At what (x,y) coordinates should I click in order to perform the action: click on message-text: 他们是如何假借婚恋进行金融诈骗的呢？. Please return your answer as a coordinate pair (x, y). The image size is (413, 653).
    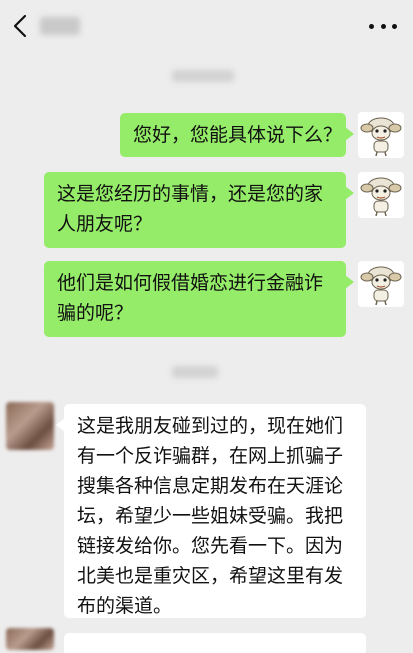
    Looking at the image, I should click on (190, 298).